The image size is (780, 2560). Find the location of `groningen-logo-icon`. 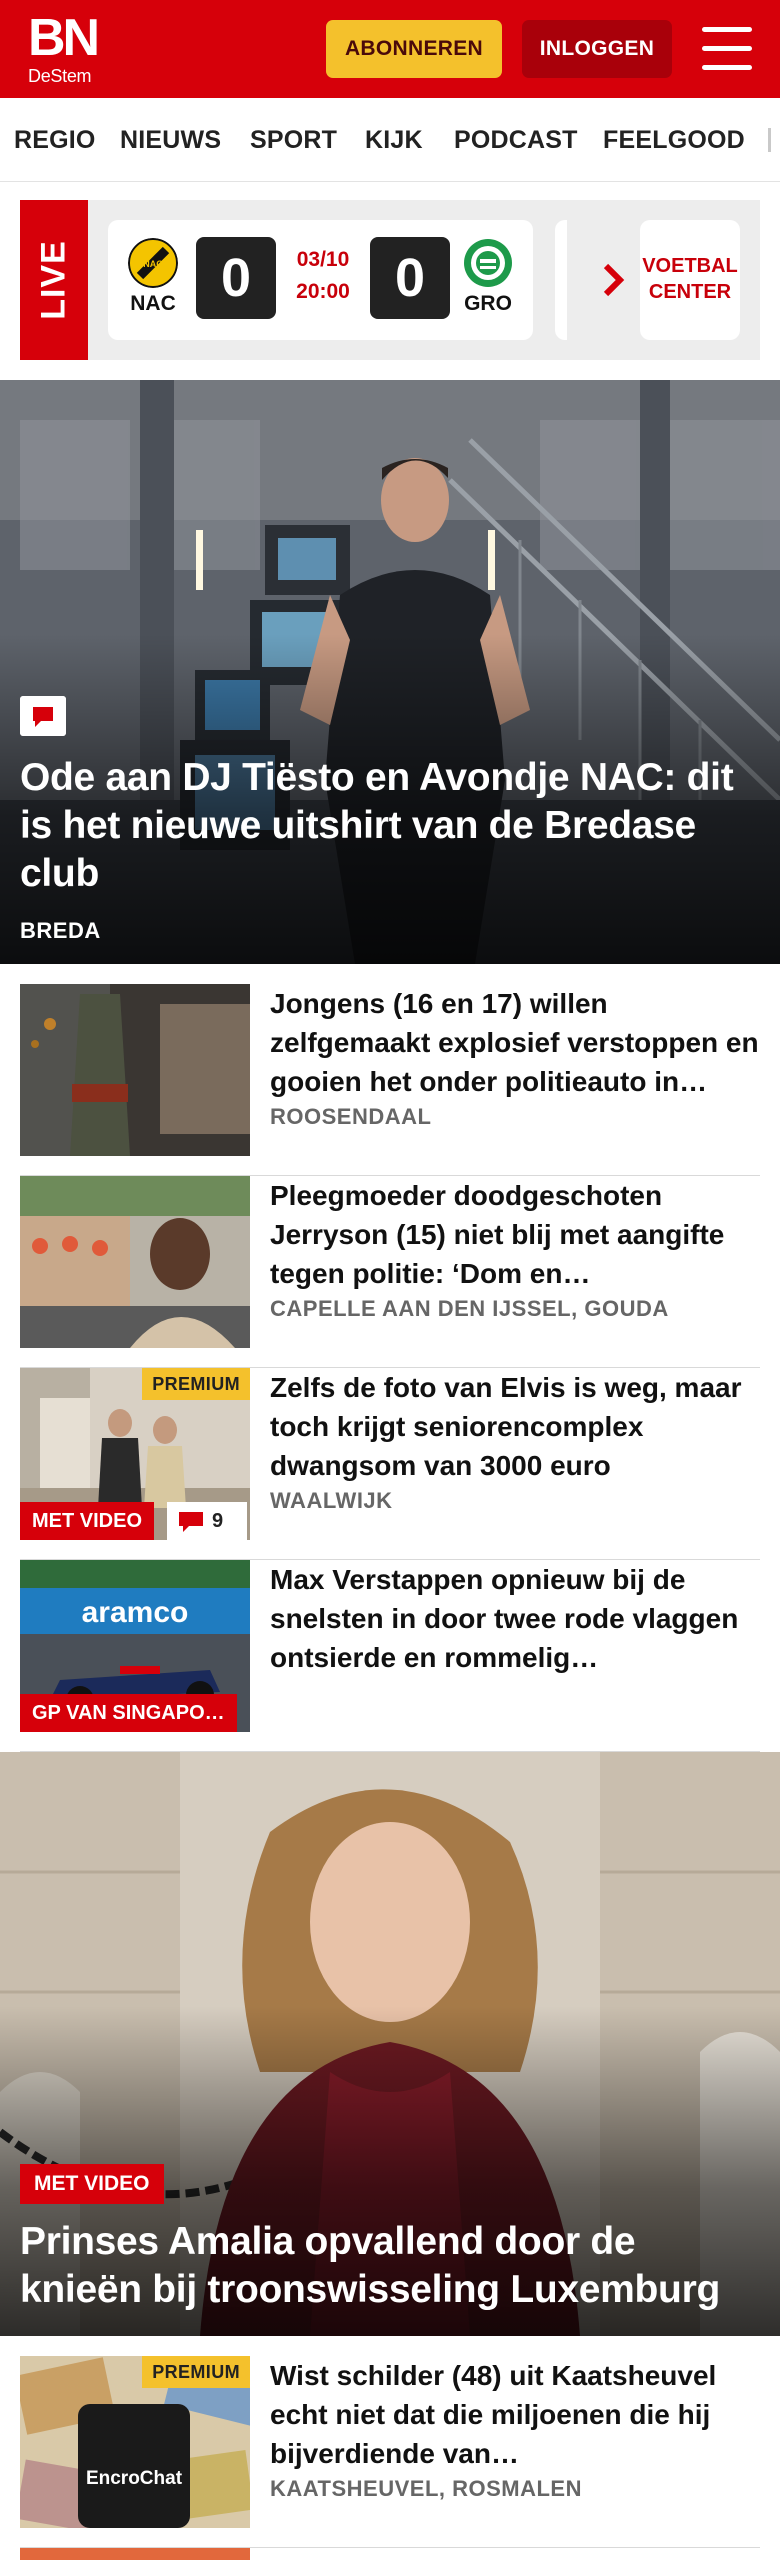

groningen-logo-icon is located at coordinates (488, 263).